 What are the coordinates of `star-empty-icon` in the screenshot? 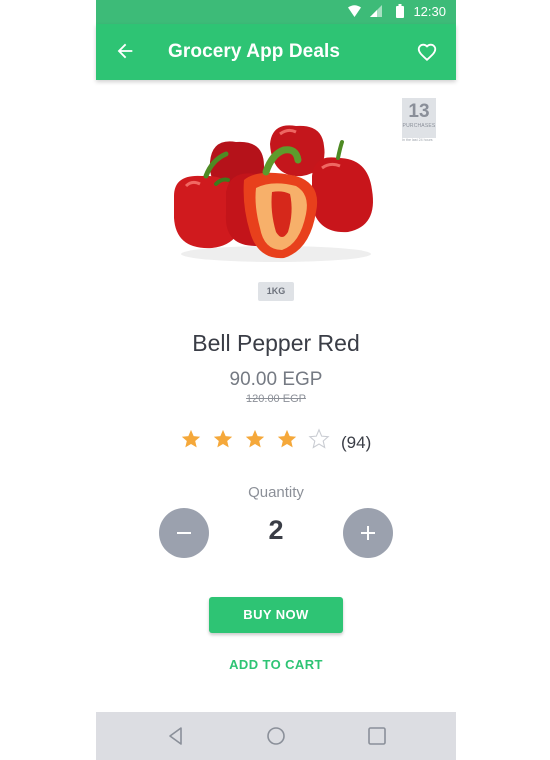 It's located at (319, 438).